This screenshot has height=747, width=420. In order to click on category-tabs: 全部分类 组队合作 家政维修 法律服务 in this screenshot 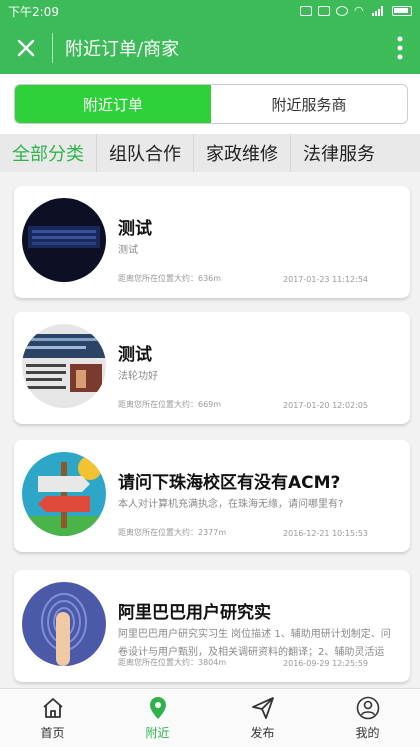, I will do `click(210, 153)`.